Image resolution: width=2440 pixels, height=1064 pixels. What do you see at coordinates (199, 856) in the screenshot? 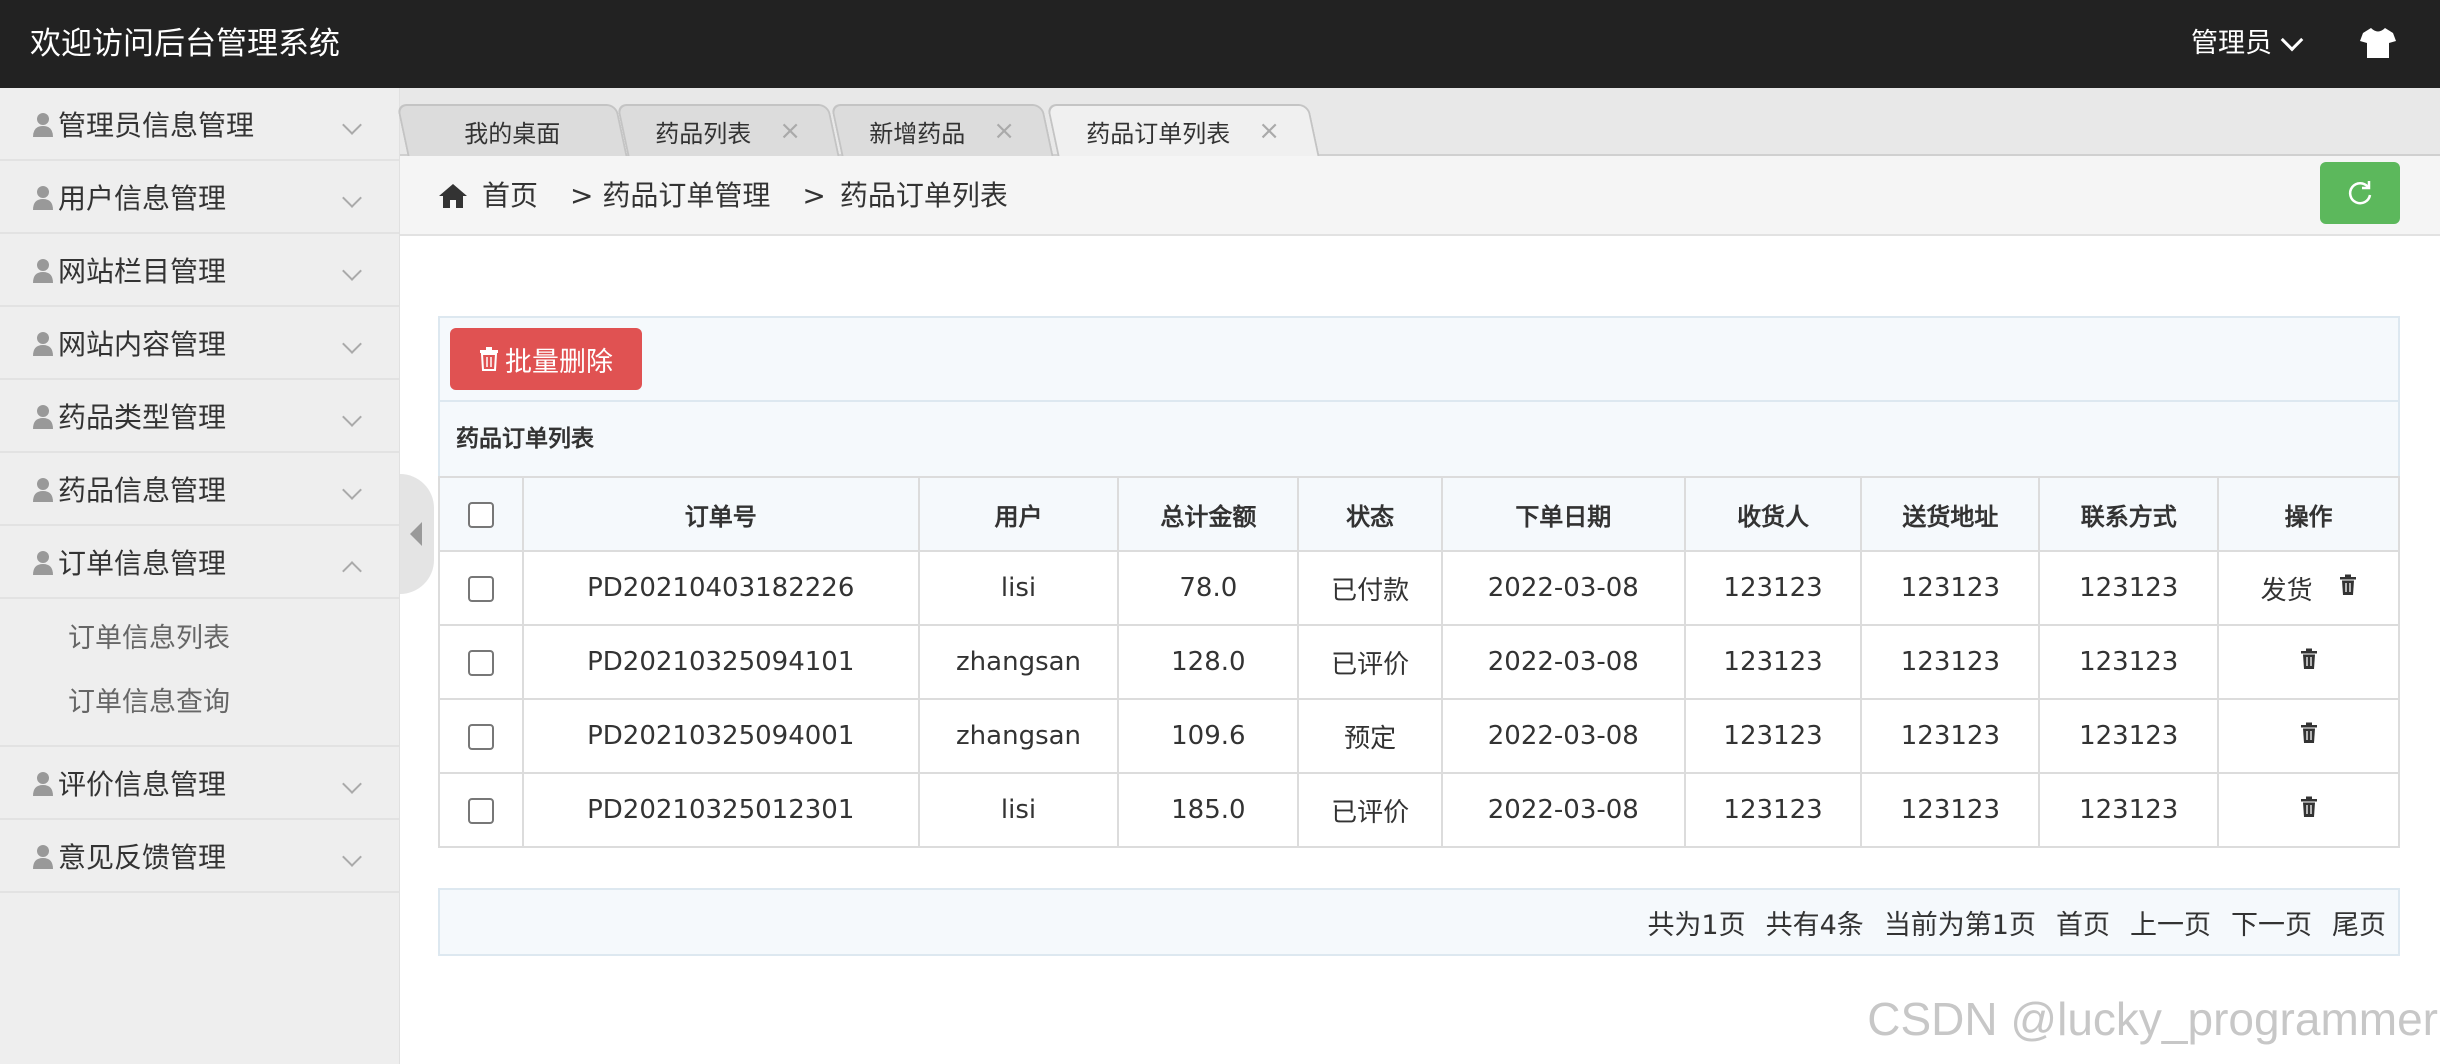
I see `sidebar-item: 意见反馈管理` at bounding box center [199, 856].